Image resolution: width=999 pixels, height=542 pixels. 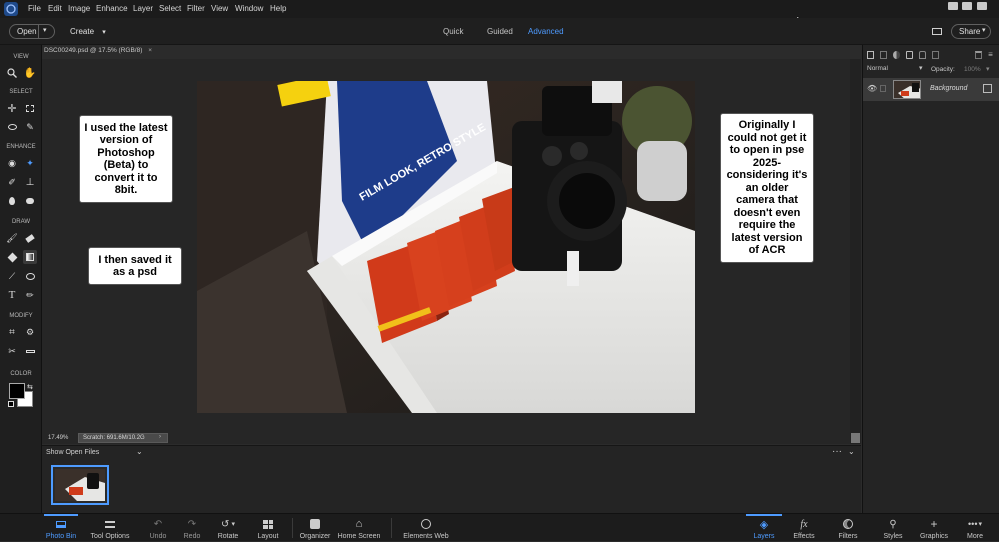 What do you see at coordinates (934, 528) in the screenshot?
I see `graphics-button: + Graphics` at bounding box center [934, 528].